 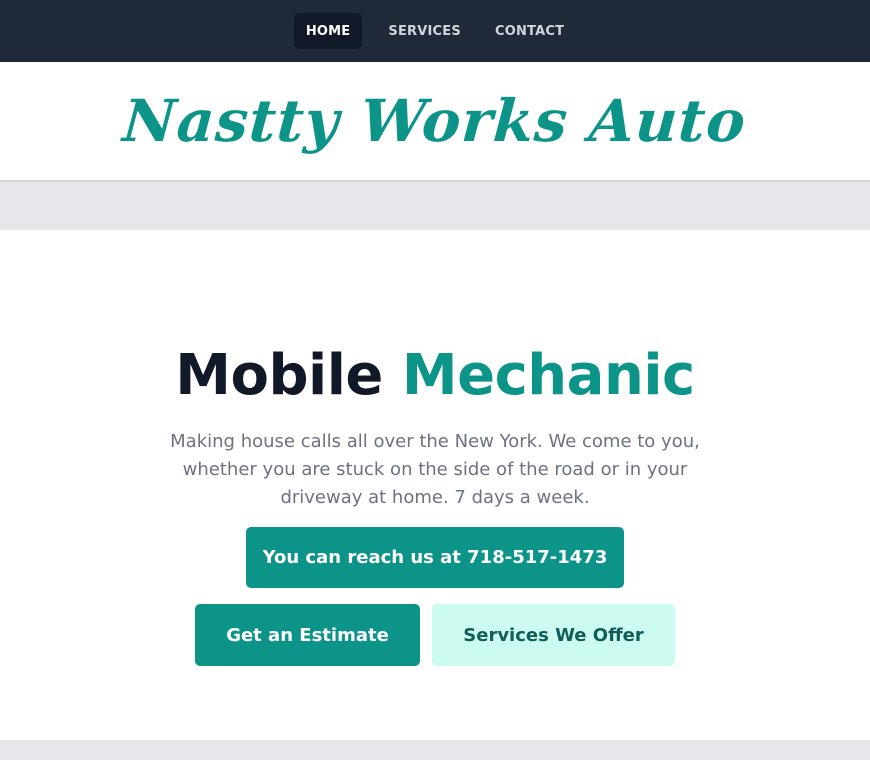 What do you see at coordinates (424, 31) in the screenshot?
I see `nav-services-link: SERVICES` at bounding box center [424, 31].